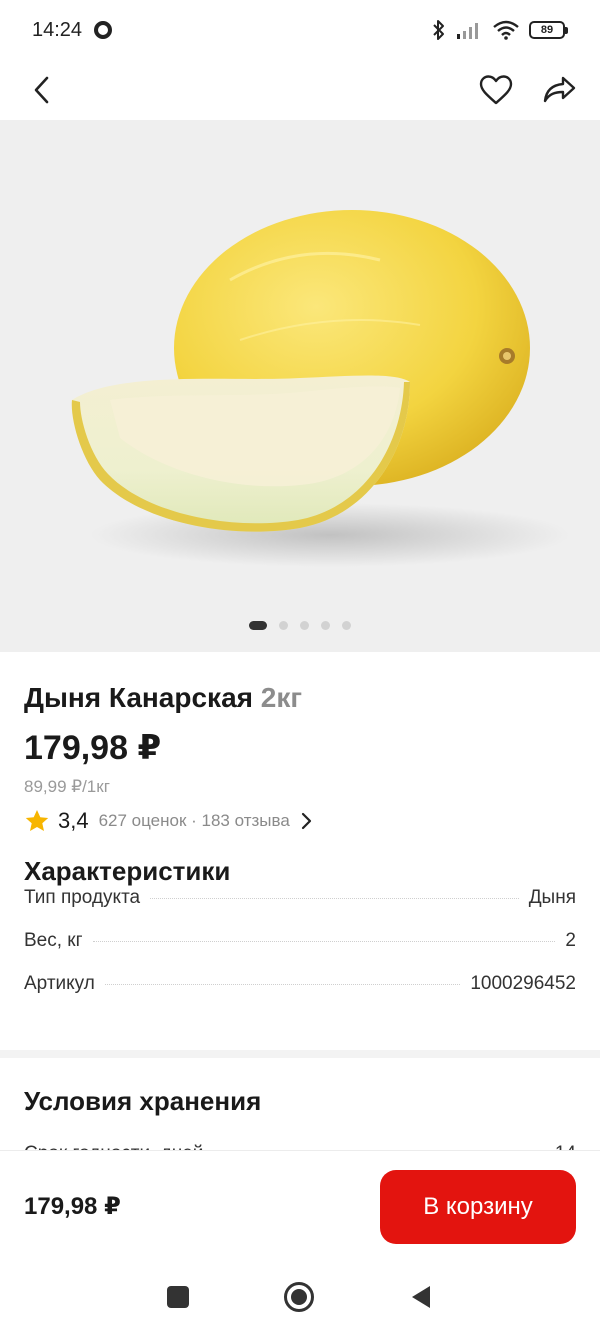 Image resolution: width=600 pixels, height=1332 pixels. I want to click on rating-meta: 627 оценок · 183 отзыва, so click(194, 820).